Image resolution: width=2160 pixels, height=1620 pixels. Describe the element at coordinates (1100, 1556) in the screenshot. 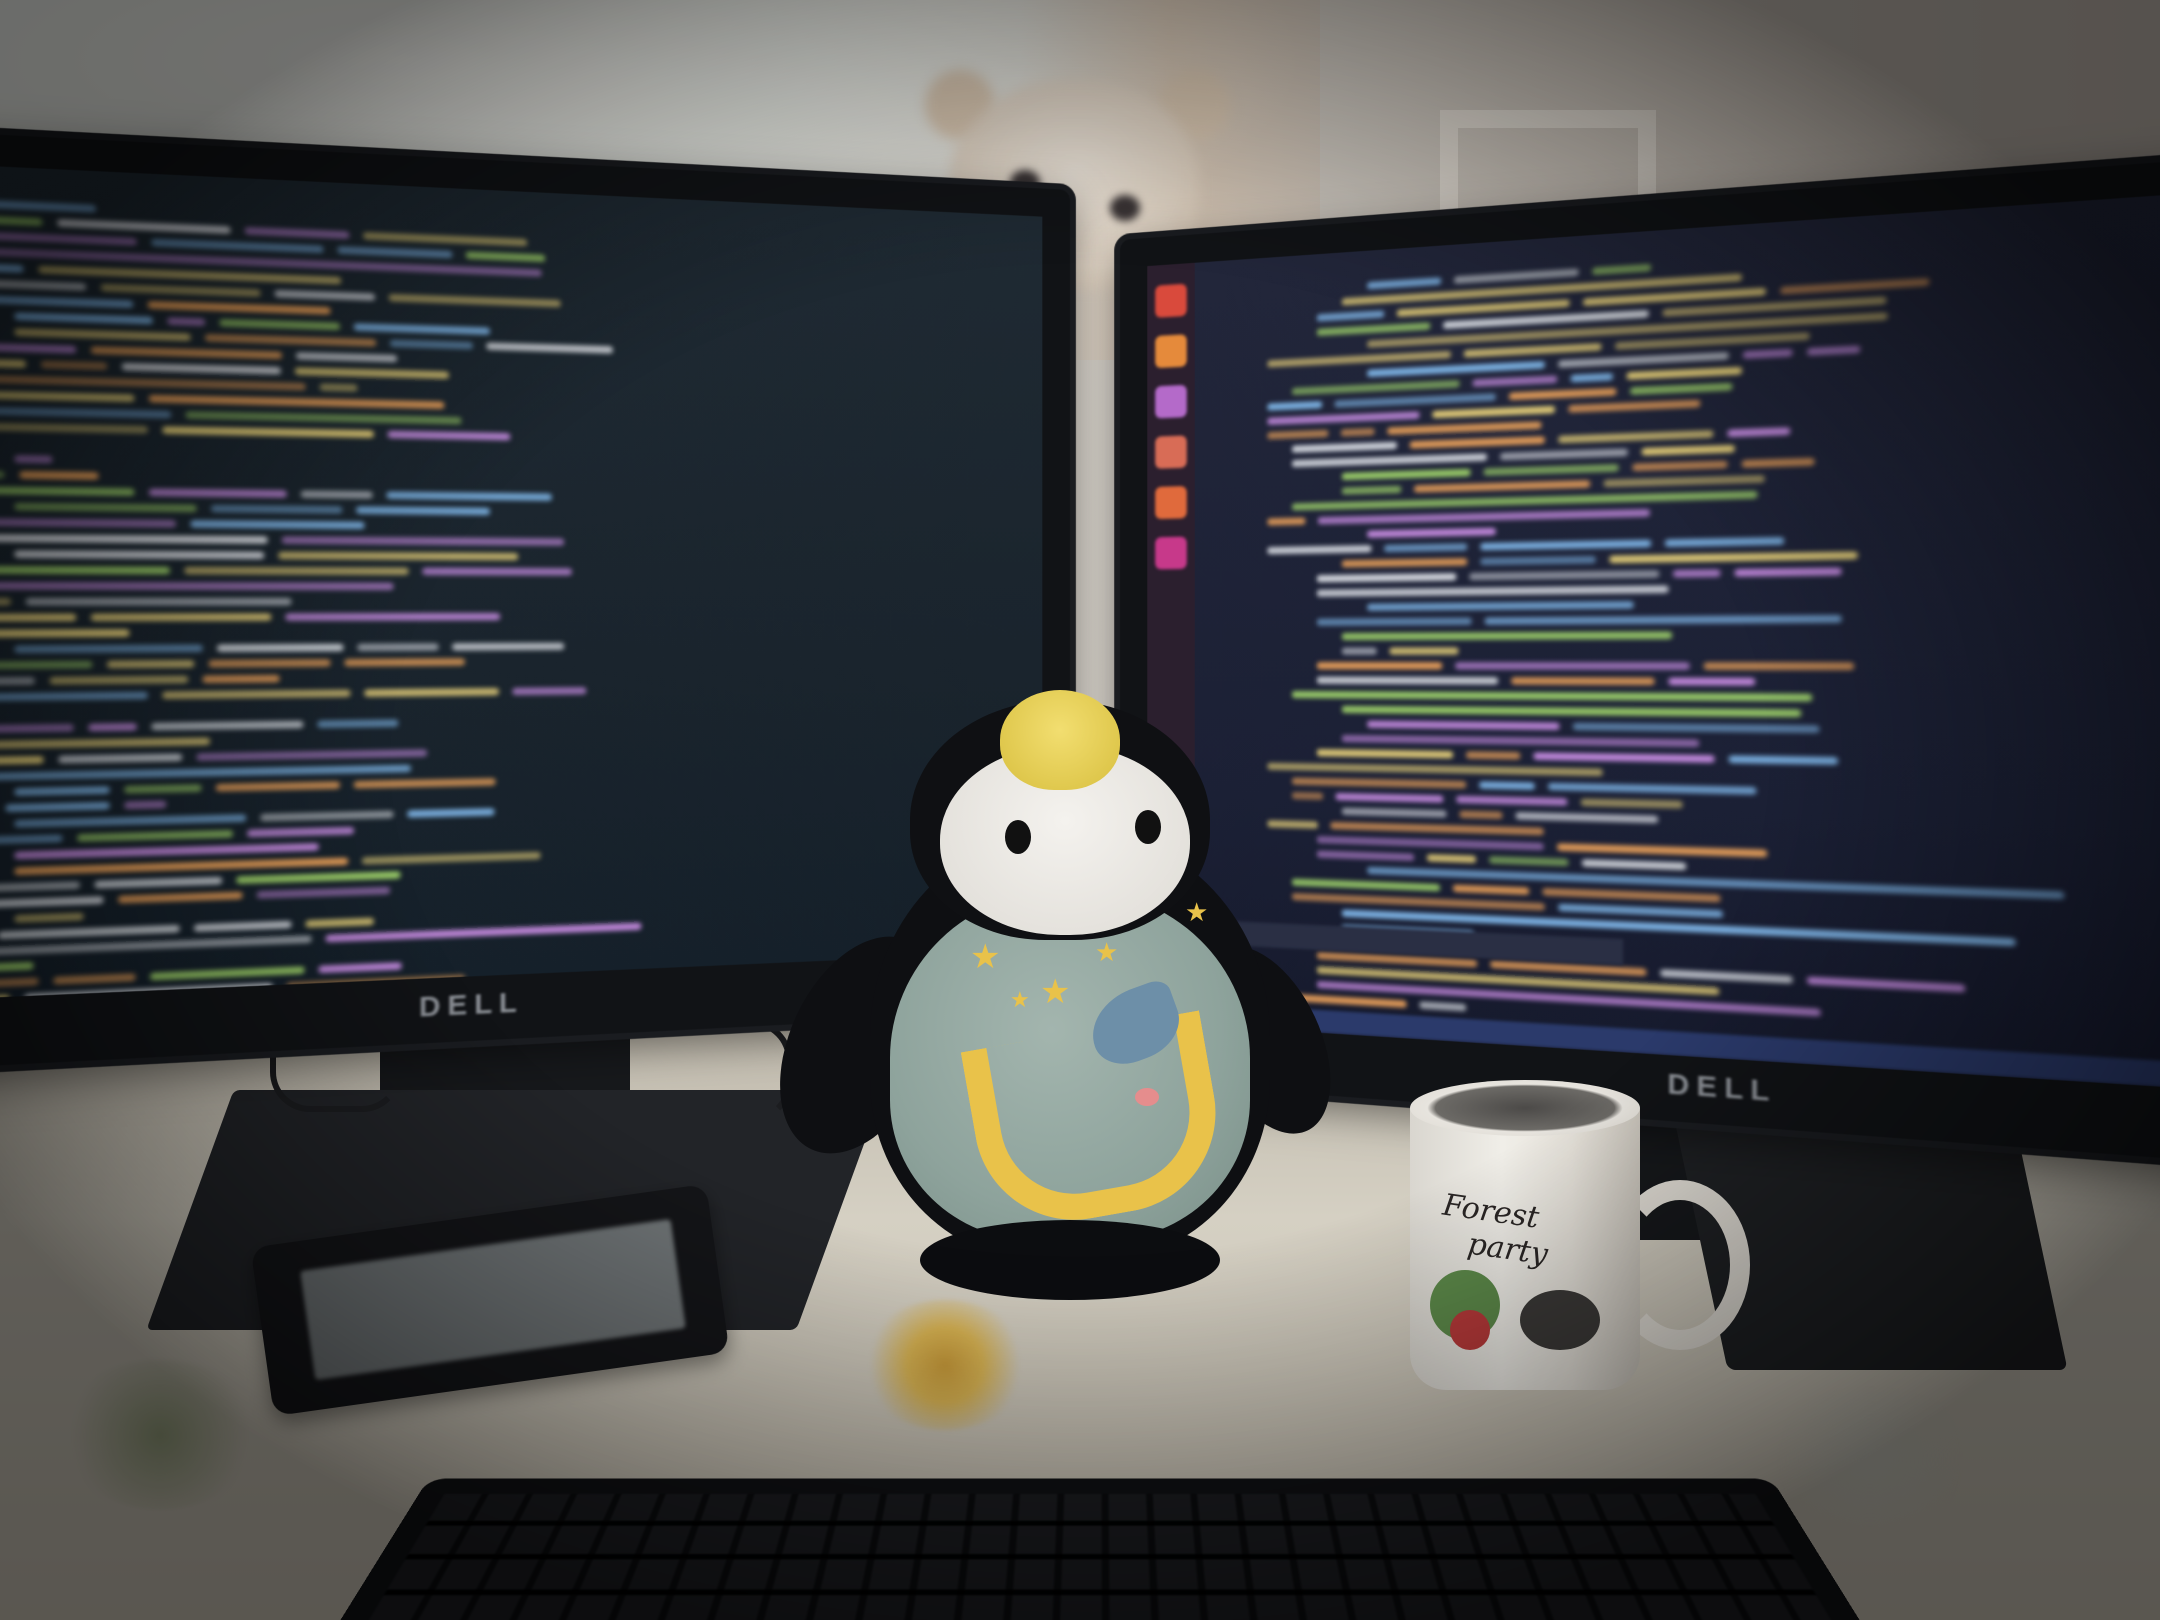

I see `keyboard-keys` at that location.